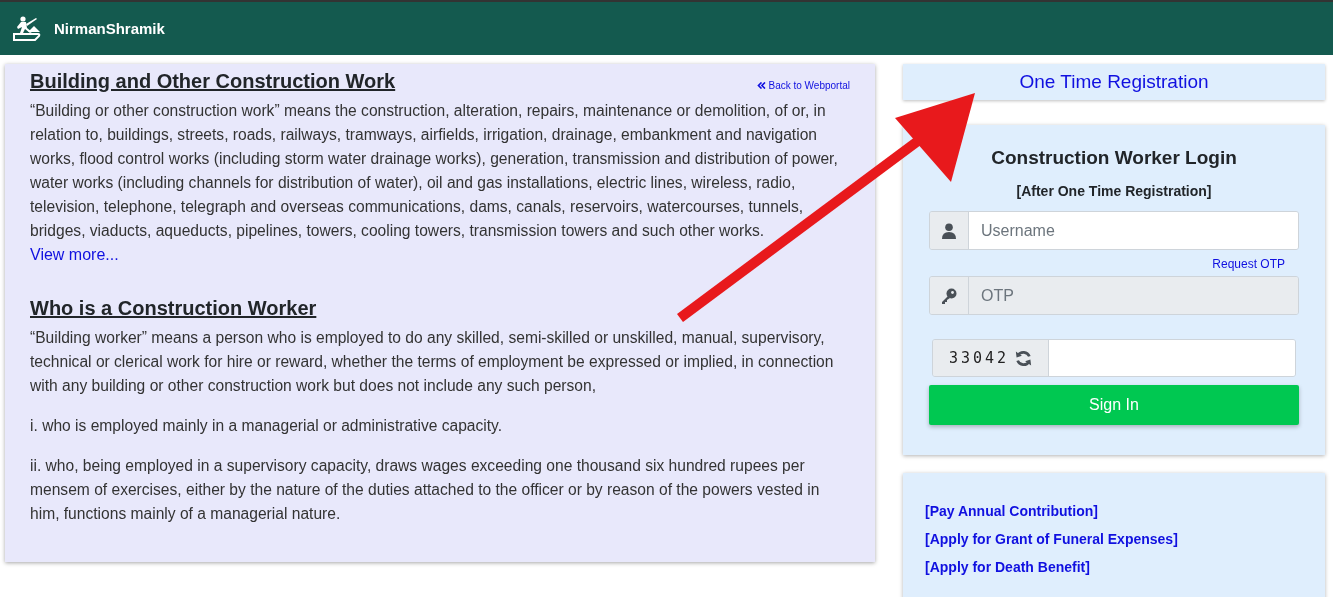  Describe the element at coordinates (1114, 567) in the screenshot. I see `quick-link: [Apply for Death Benefit]` at that location.